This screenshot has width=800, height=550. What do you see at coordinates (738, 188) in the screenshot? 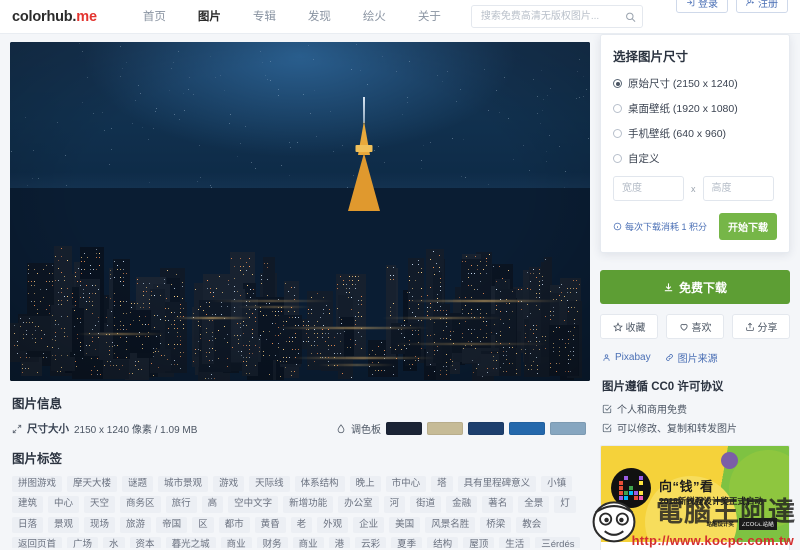
I see `height-input` at bounding box center [738, 188].